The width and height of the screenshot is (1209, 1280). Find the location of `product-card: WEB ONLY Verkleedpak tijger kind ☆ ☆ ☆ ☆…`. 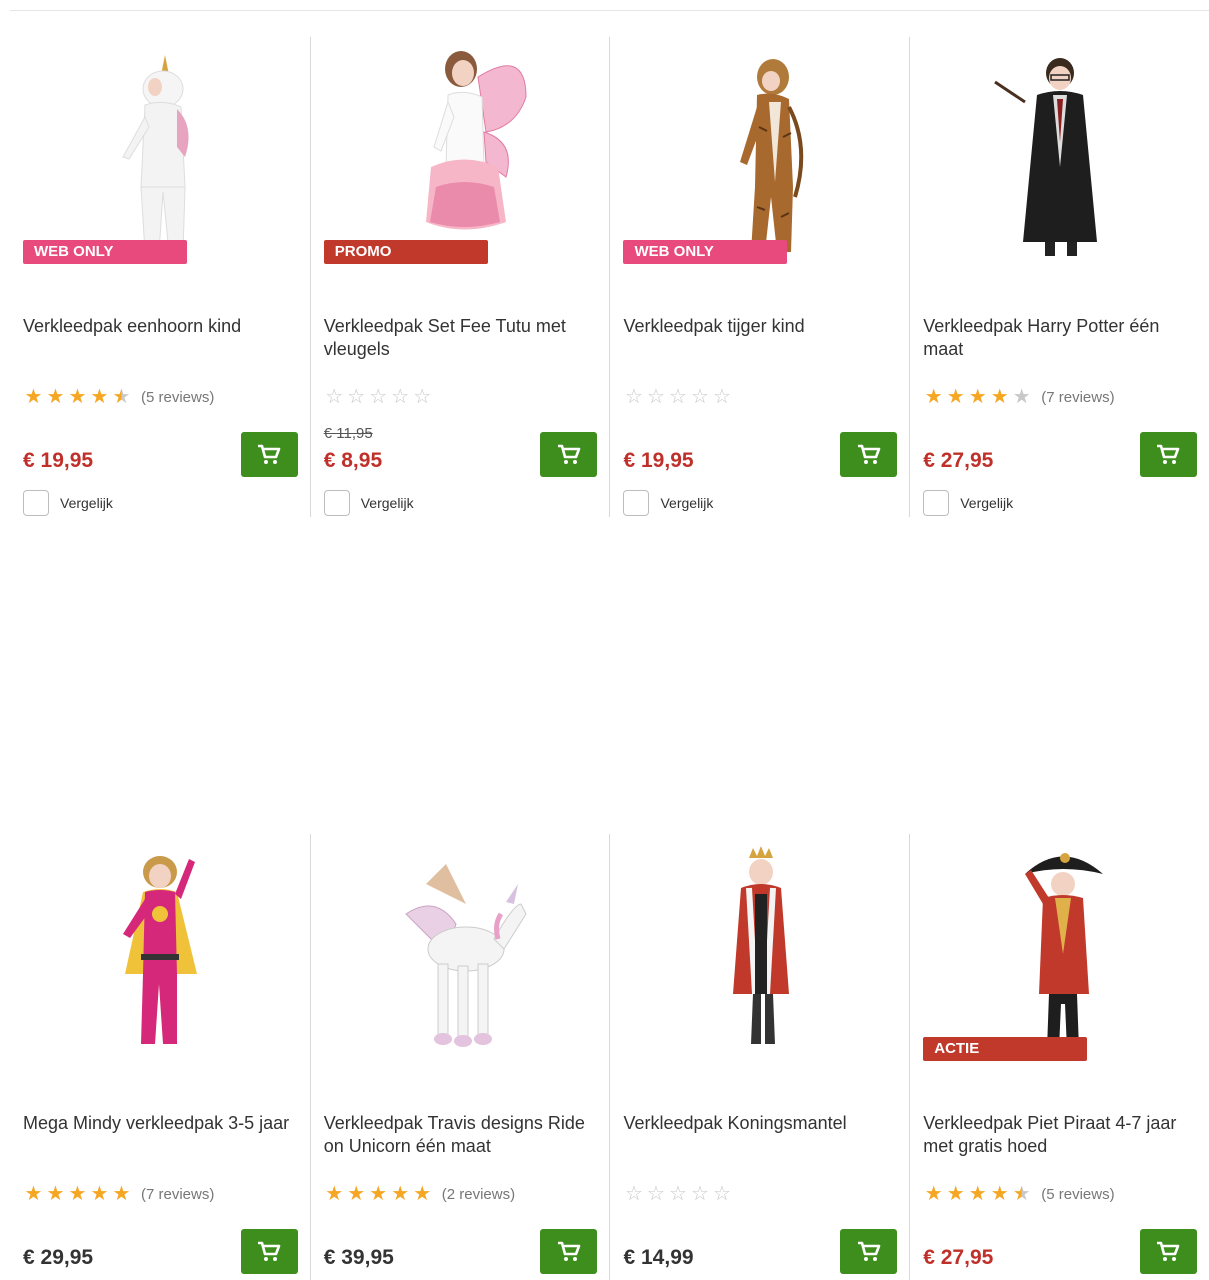

product-card: WEB ONLY Verkleedpak tijger kind ☆ ☆ ☆ ☆… is located at coordinates (759, 277).